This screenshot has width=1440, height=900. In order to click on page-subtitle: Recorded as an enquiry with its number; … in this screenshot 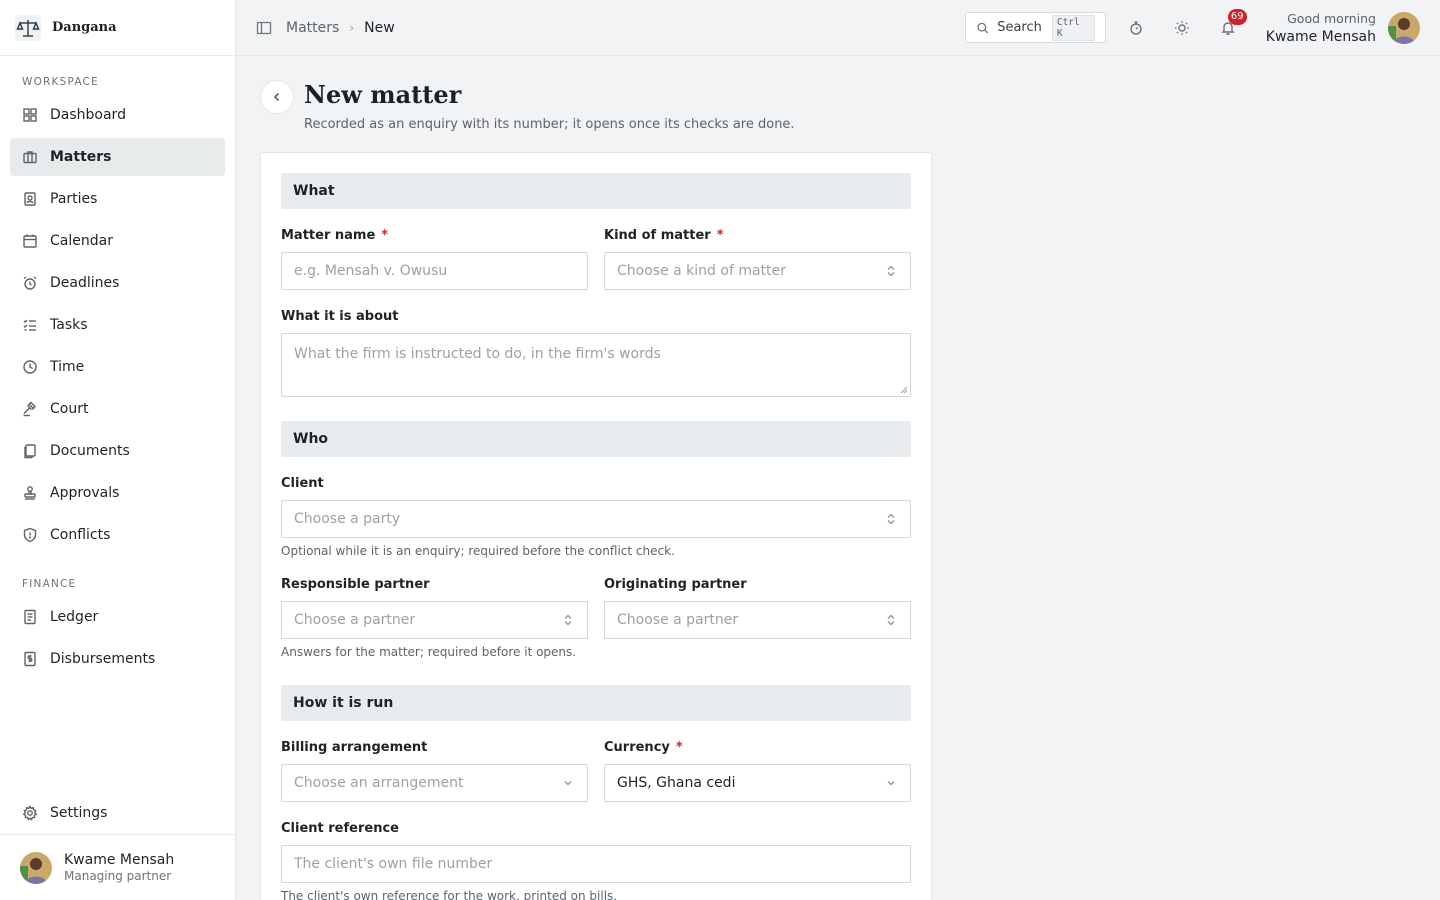, I will do `click(549, 124)`.